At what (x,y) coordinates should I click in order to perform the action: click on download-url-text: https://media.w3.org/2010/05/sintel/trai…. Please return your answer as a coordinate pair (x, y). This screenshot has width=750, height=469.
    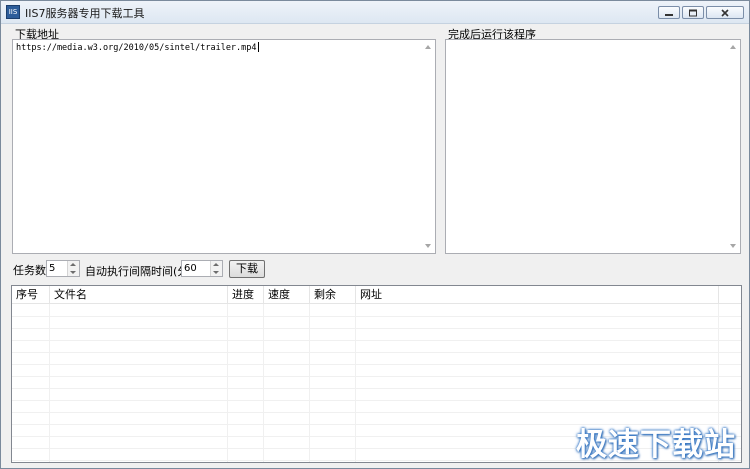
    Looking at the image, I should click on (137, 47).